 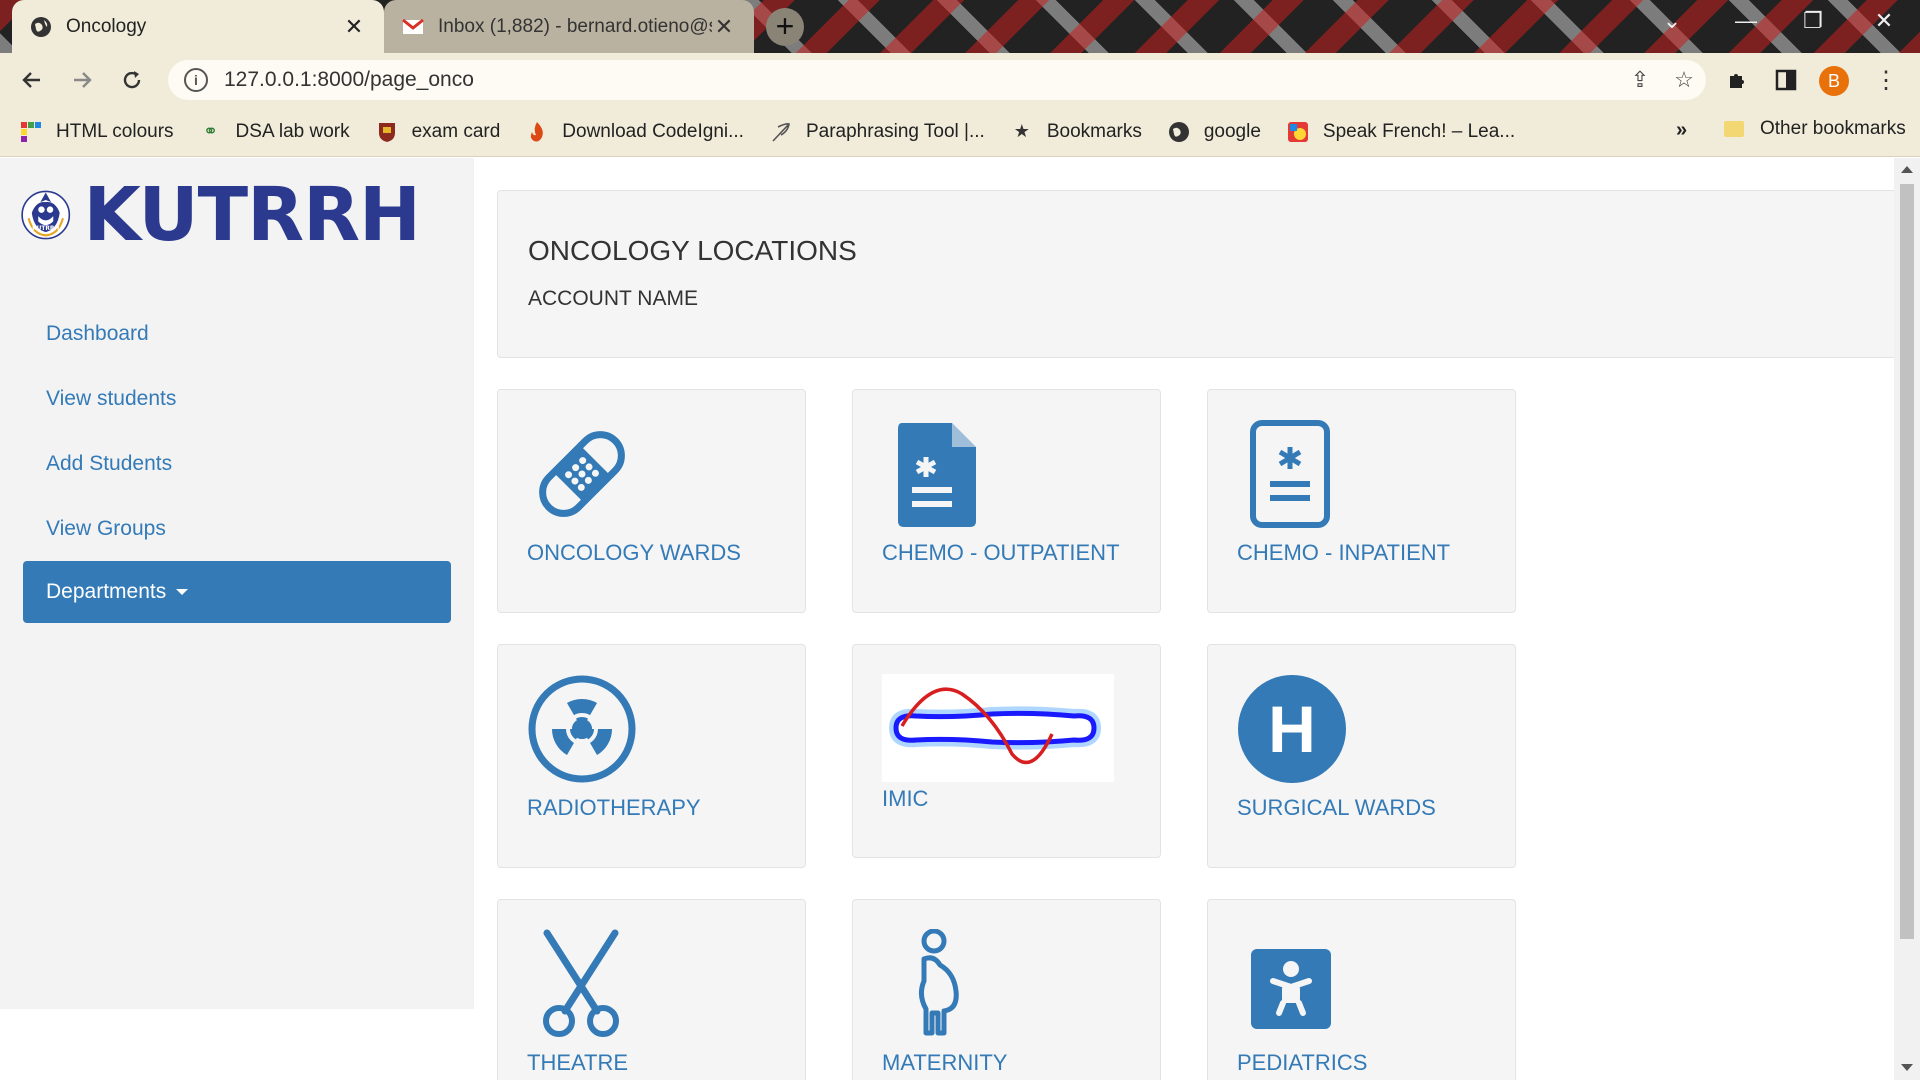 I want to click on tab-search-icon: ⌄, so click(x=1672, y=21).